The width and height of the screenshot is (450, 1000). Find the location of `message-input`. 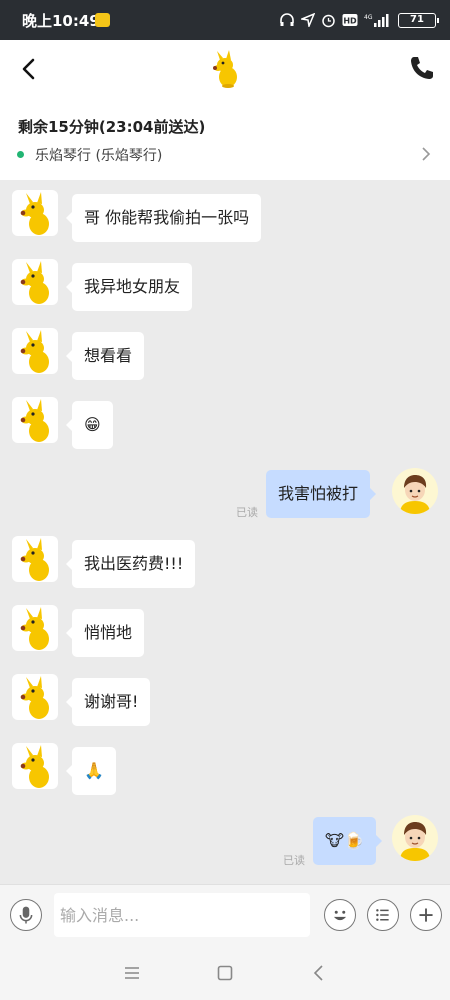

message-input is located at coordinates (182, 915).